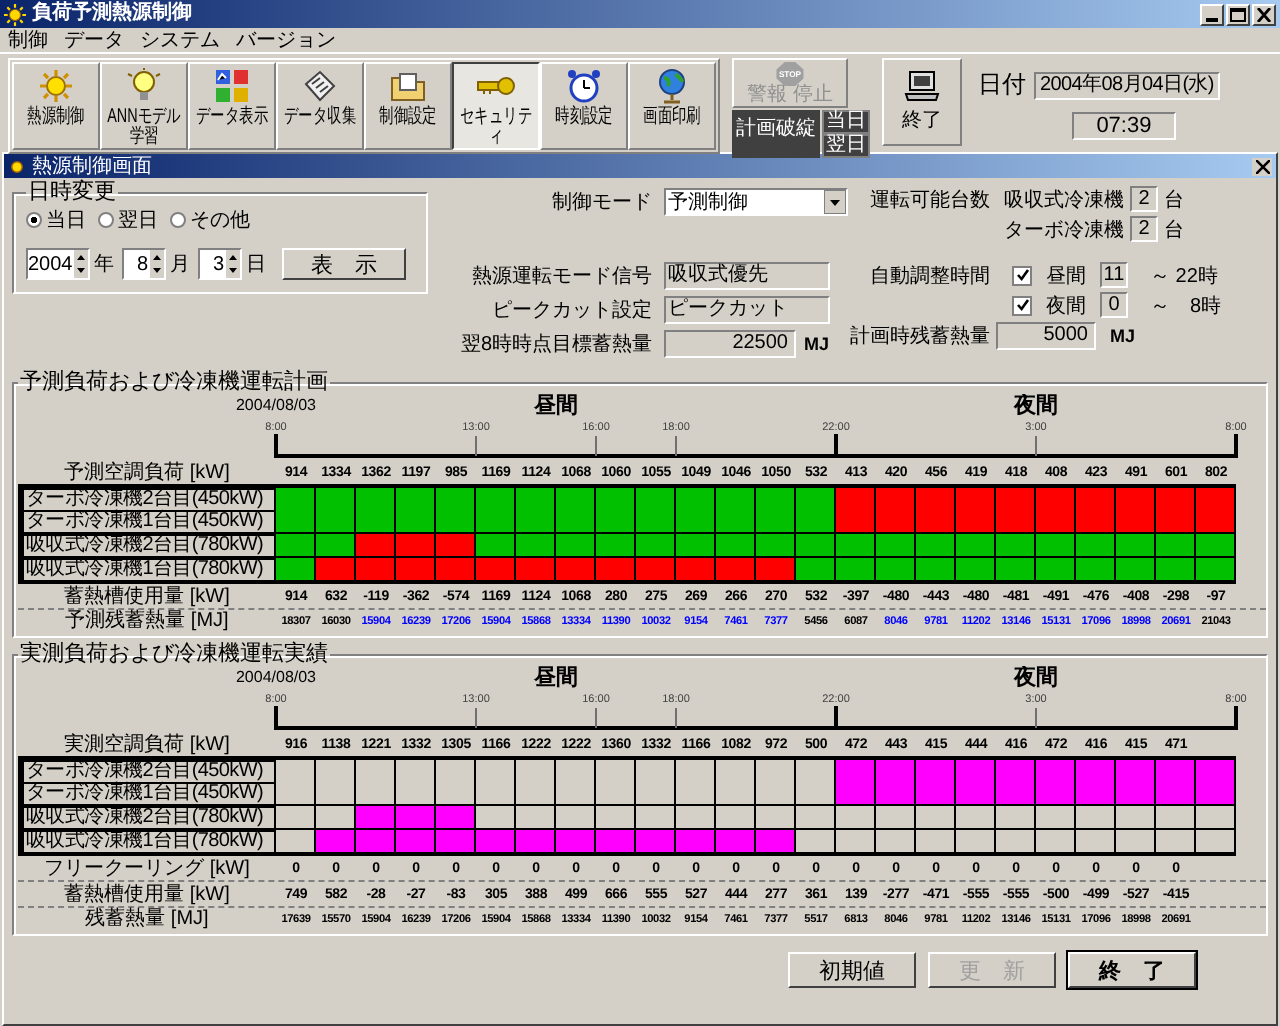  I want to click on field-label: 翌8時時点目標蓄熱量, so click(556, 344).